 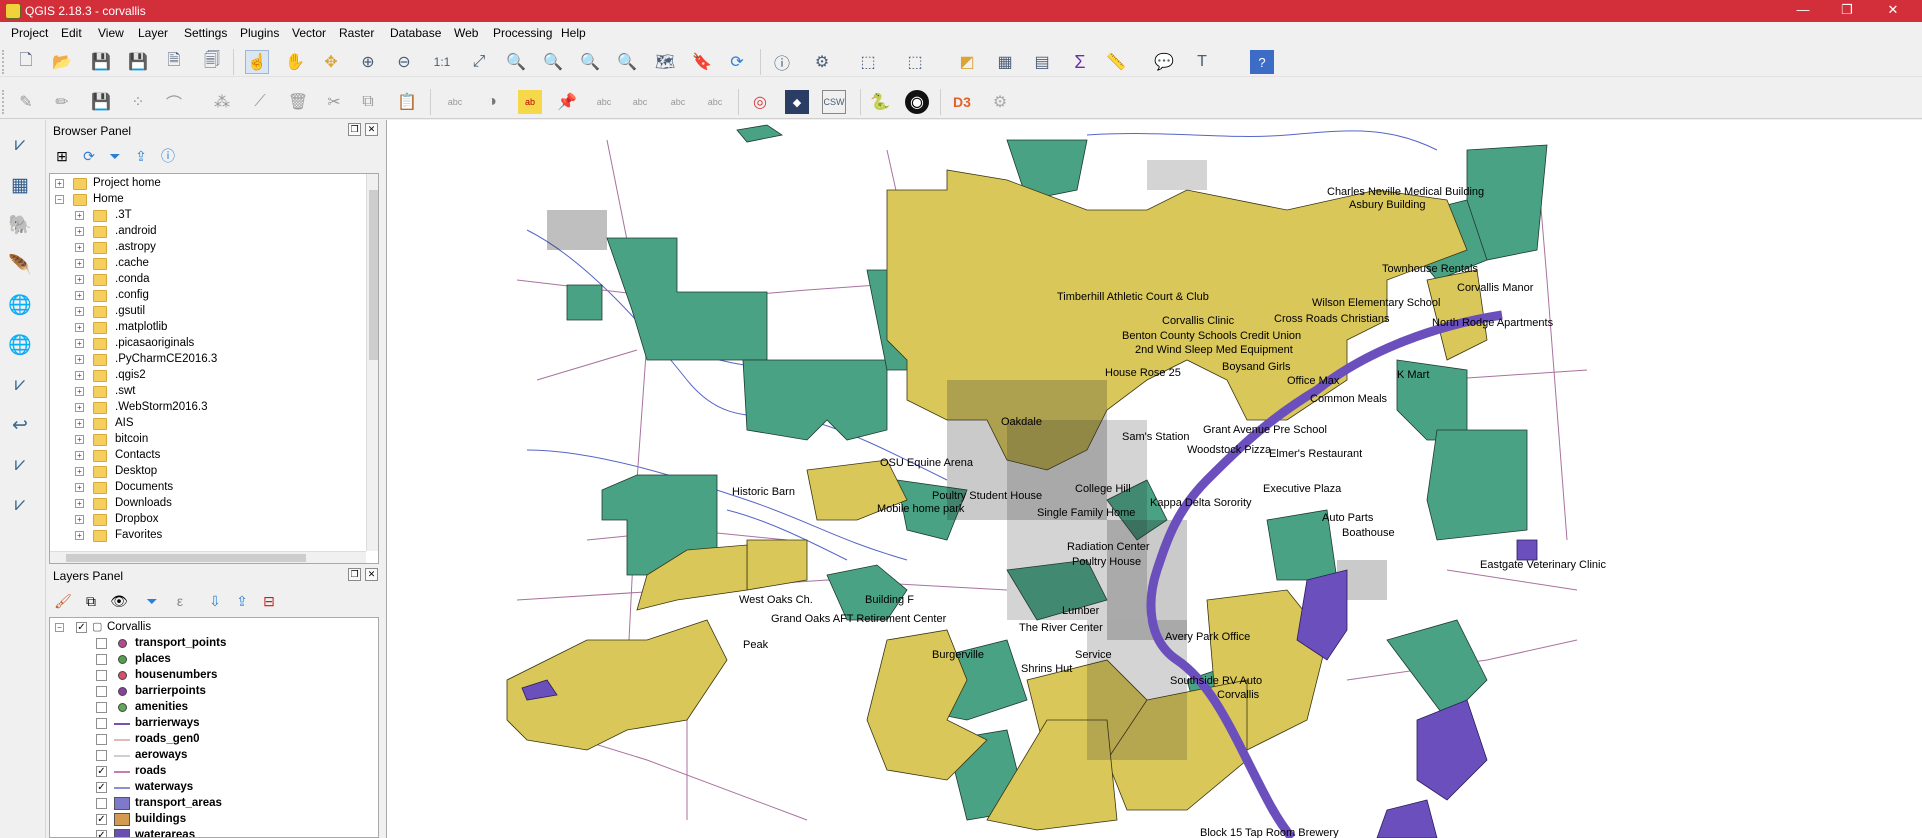 I want to click on add-delimited-text-icon: ↩, so click(x=20, y=425).